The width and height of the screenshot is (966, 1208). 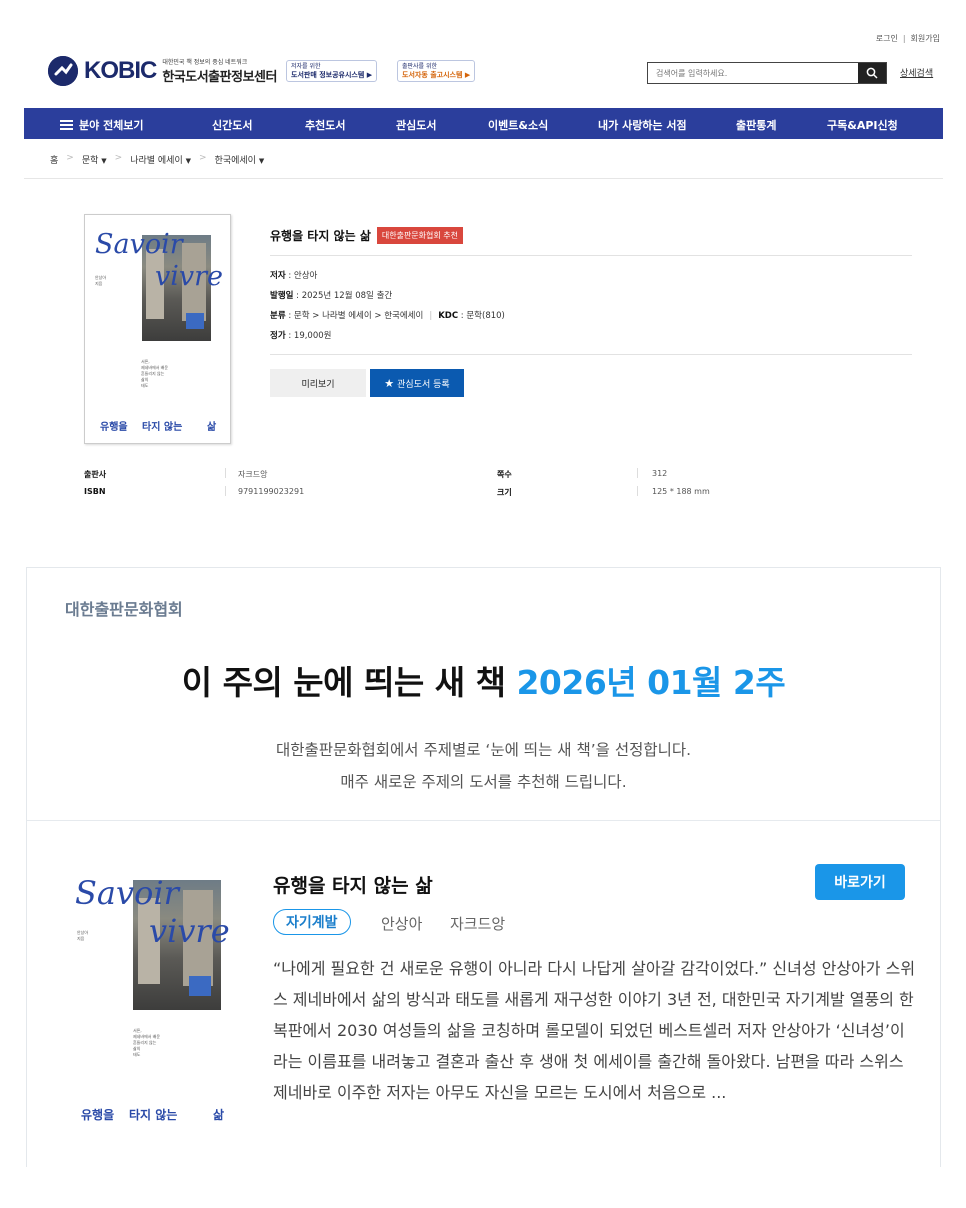 What do you see at coordinates (353, 884) in the screenshot?
I see `recommended-title: 유행을 타지 않는 삶` at bounding box center [353, 884].